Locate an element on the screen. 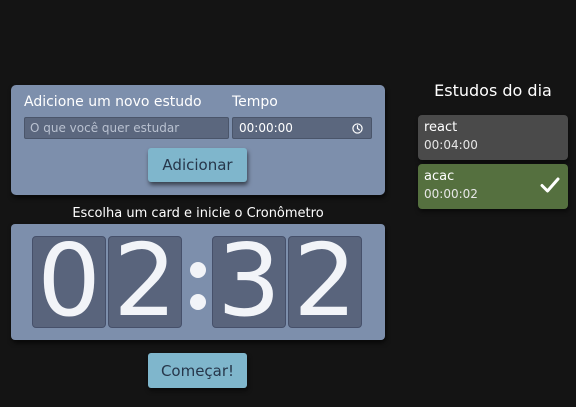 The image size is (576, 407). time-input: 00:00:00 is located at coordinates (302, 128).